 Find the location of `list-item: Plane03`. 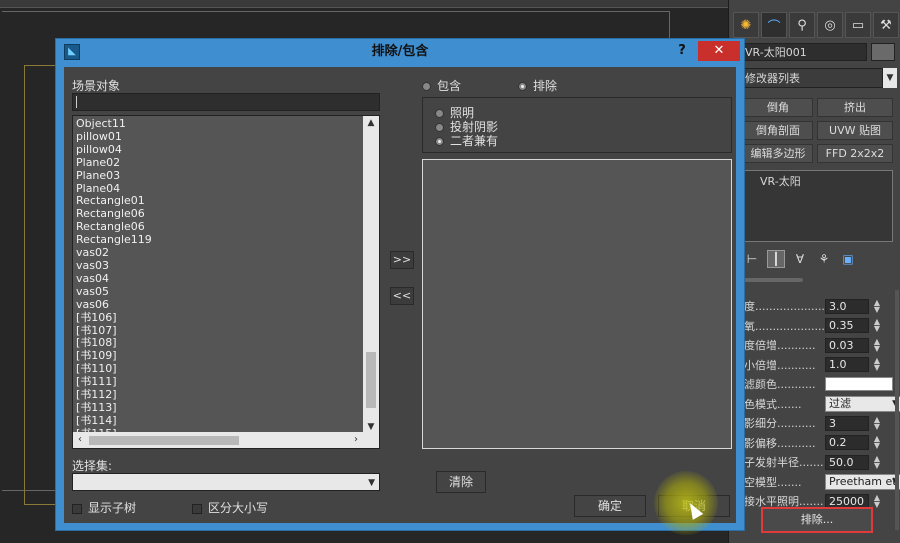

list-item: Plane03 is located at coordinates (218, 176).